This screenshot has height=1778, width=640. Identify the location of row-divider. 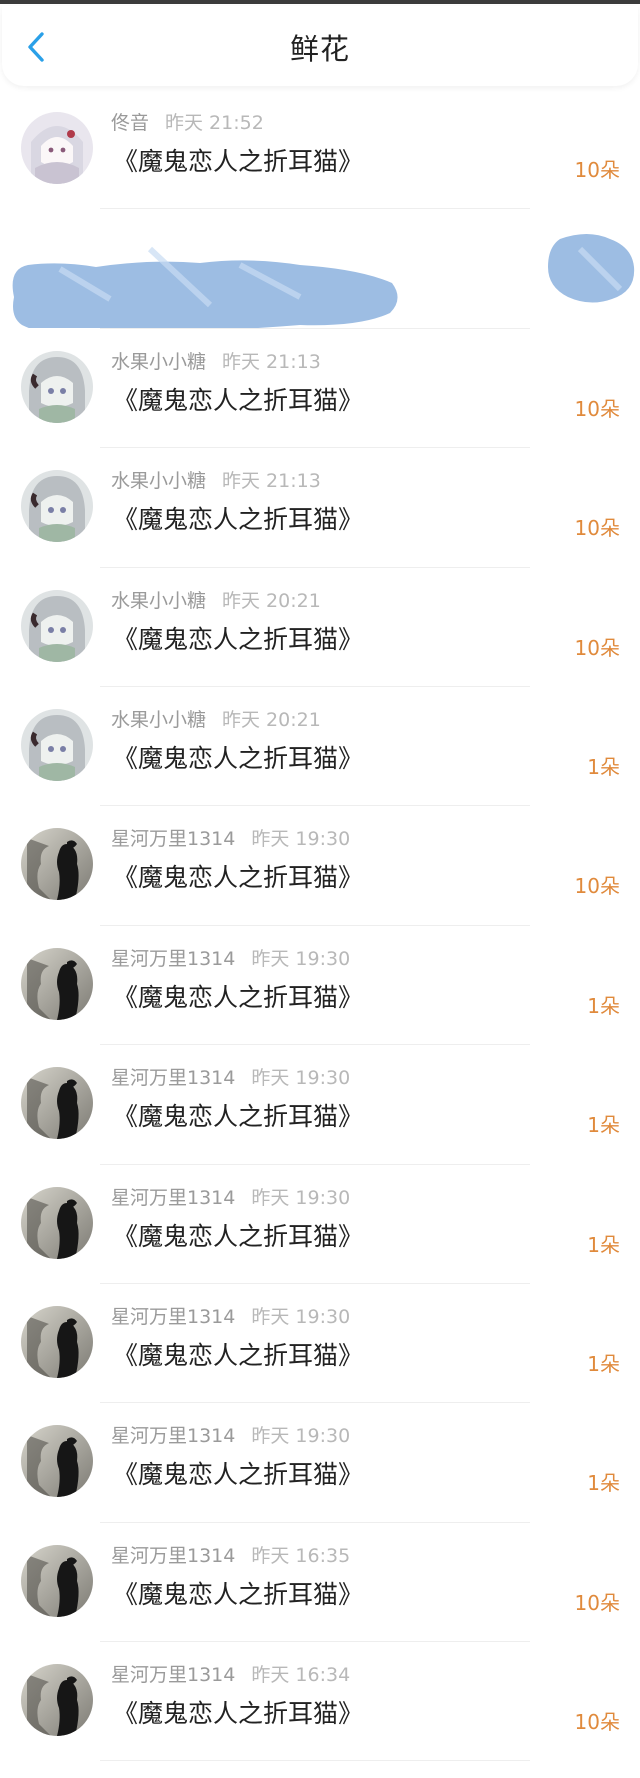
(315, 1761).